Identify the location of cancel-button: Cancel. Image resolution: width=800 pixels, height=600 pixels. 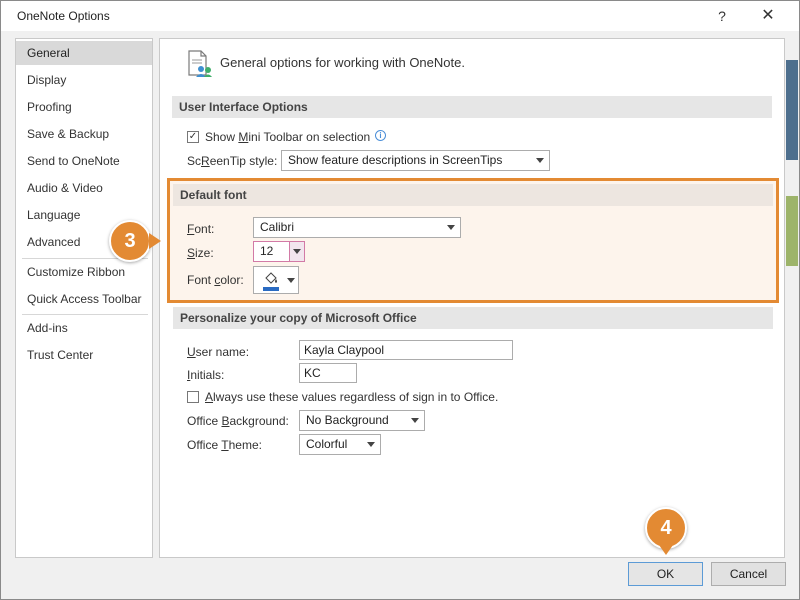
(748, 574).